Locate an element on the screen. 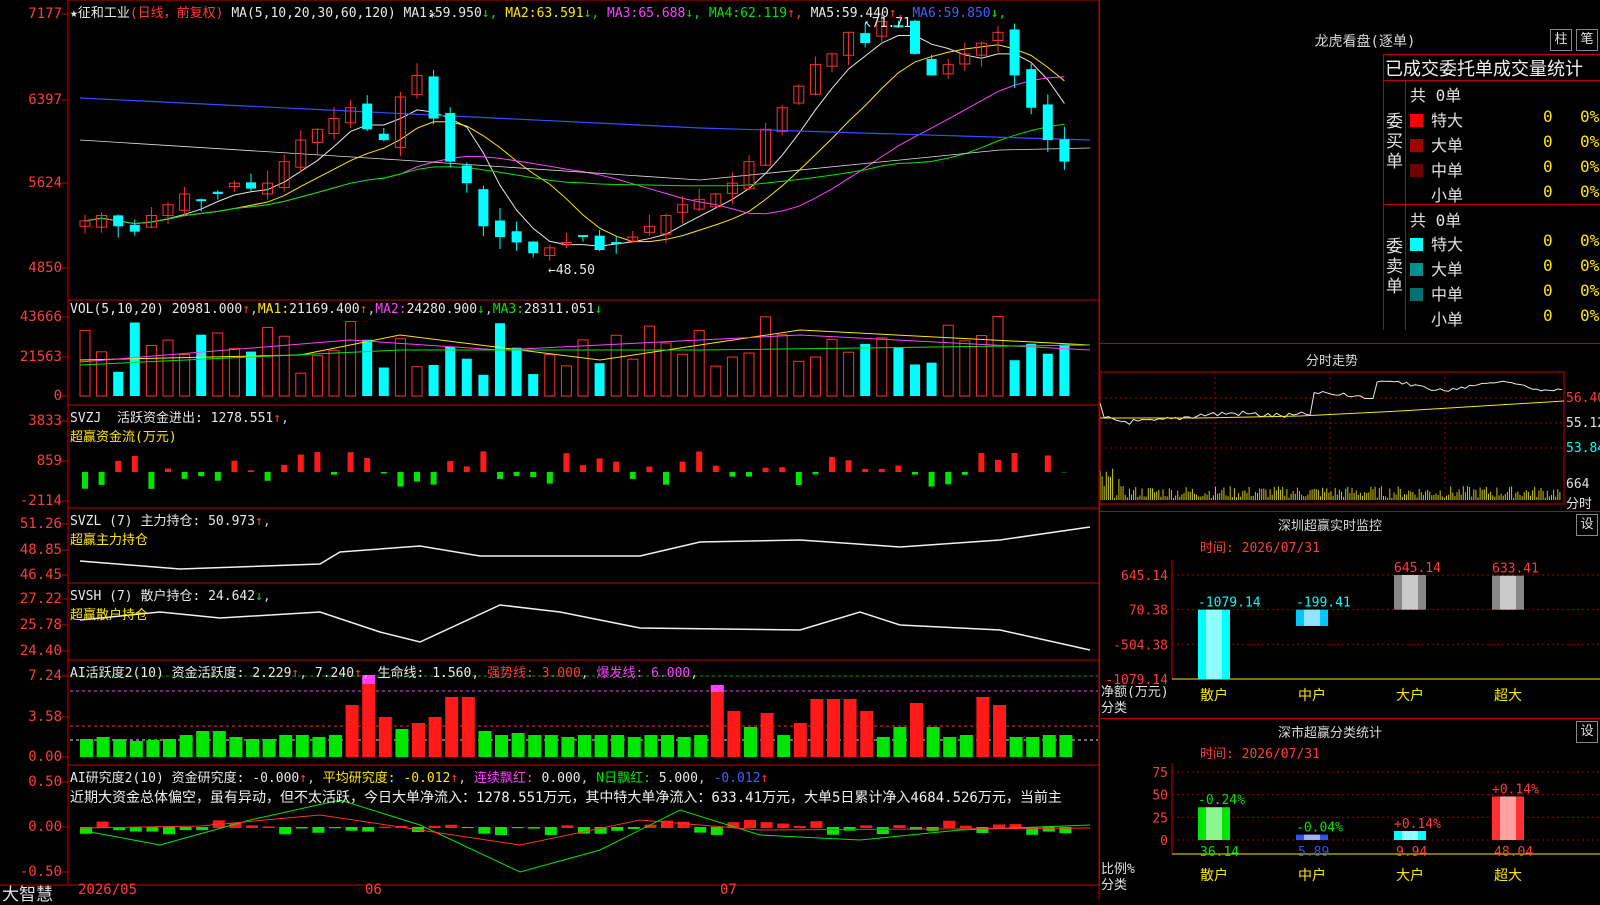  row-label: 大单 is located at coordinates (1447, 269).